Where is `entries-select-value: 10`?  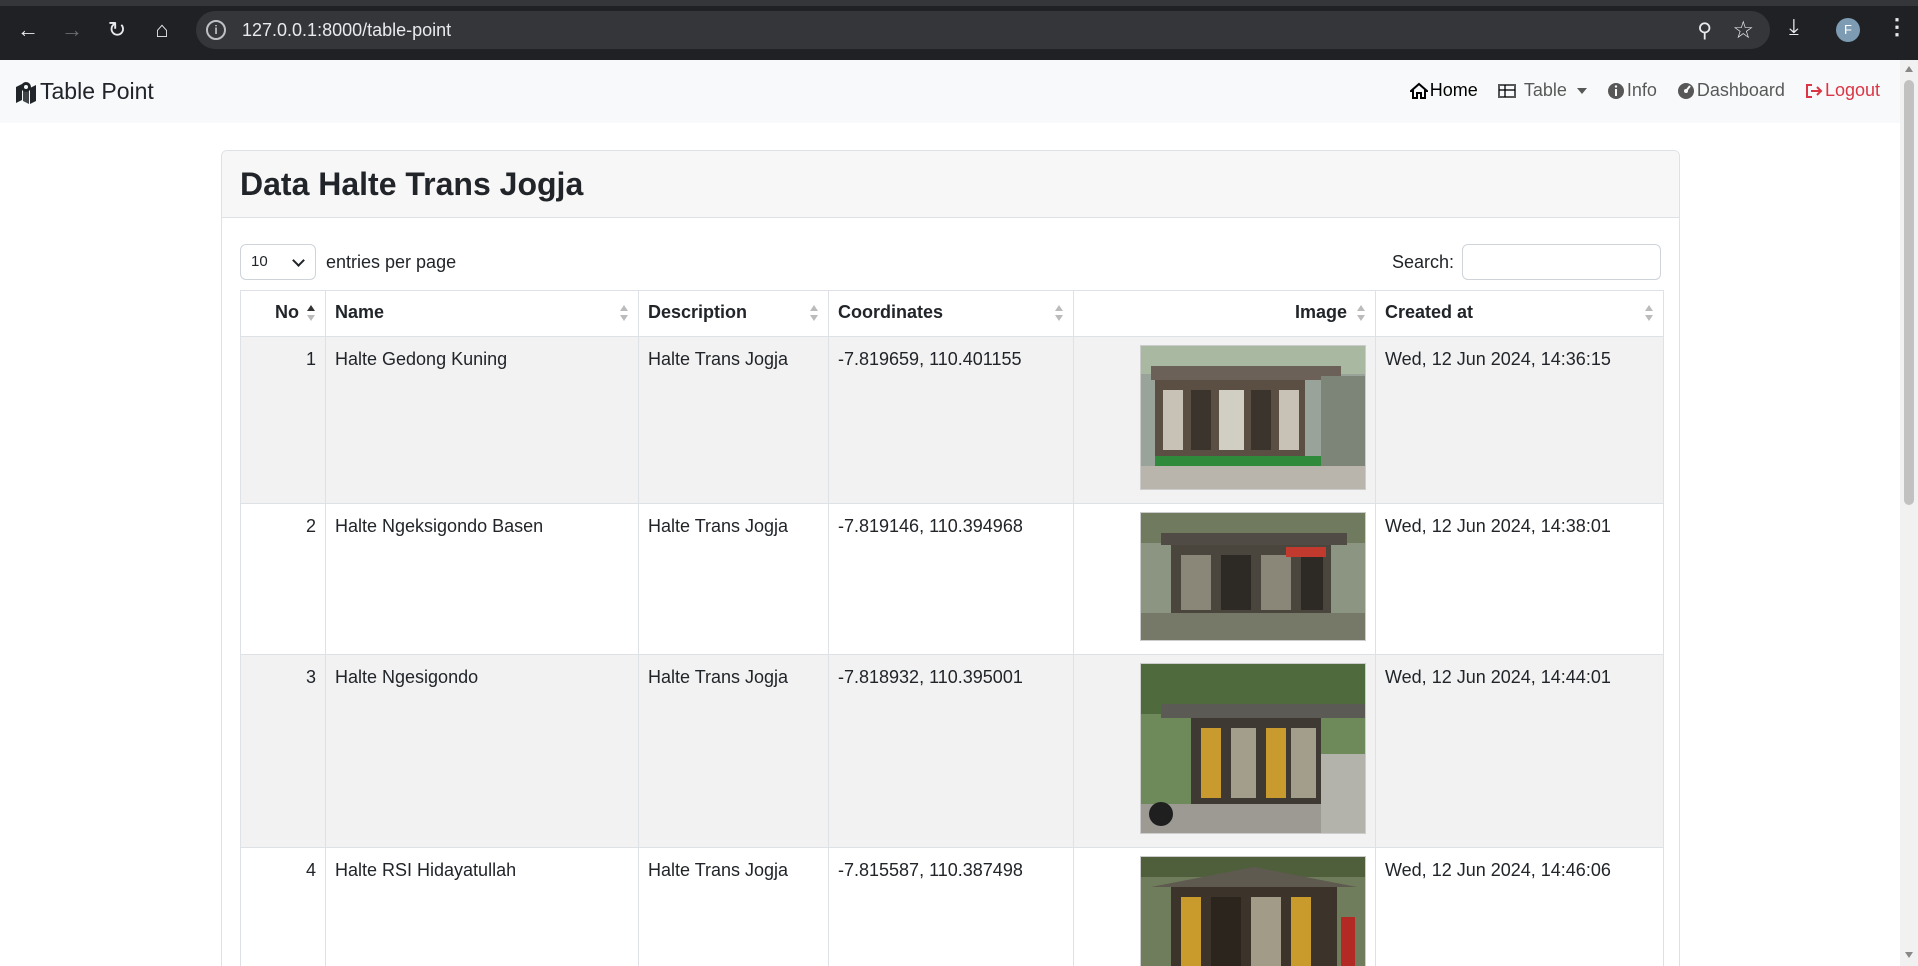
entries-select-value: 10 is located at coordinates (259, 261).